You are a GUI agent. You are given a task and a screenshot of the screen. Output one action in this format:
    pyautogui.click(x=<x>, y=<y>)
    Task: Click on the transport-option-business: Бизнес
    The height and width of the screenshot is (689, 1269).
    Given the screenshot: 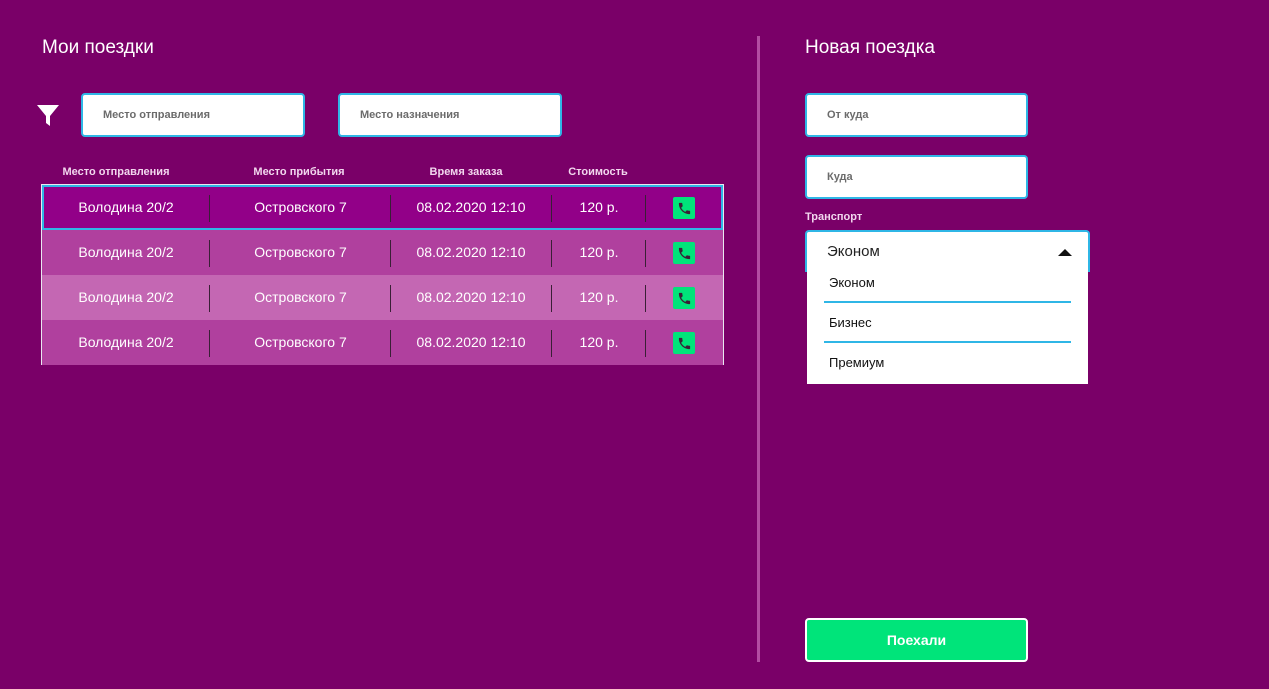 What is the action you would take?
    pyautogui.click(x=850, y=322)
    